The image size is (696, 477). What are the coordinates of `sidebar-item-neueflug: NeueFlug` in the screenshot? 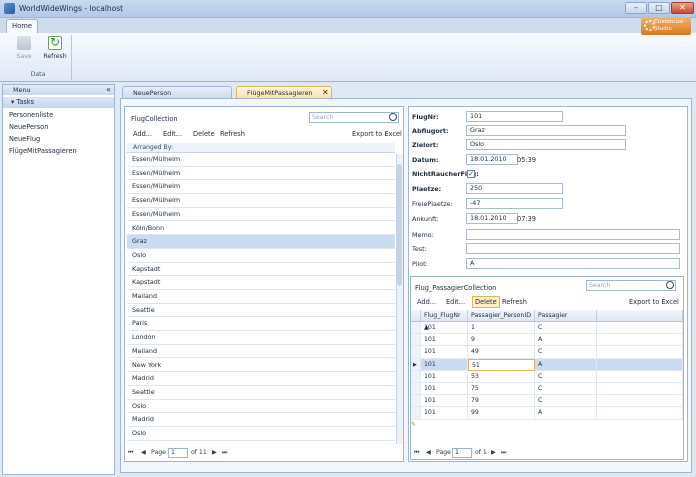 It's located at (59, 139).